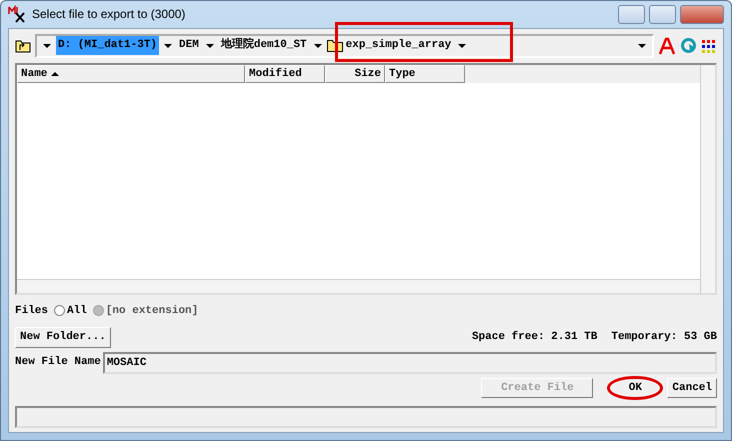 The height and width of the screenshot is (441, 732). I want to click on space-free-text: Space free: 2.31 TB, so click(535, 337).